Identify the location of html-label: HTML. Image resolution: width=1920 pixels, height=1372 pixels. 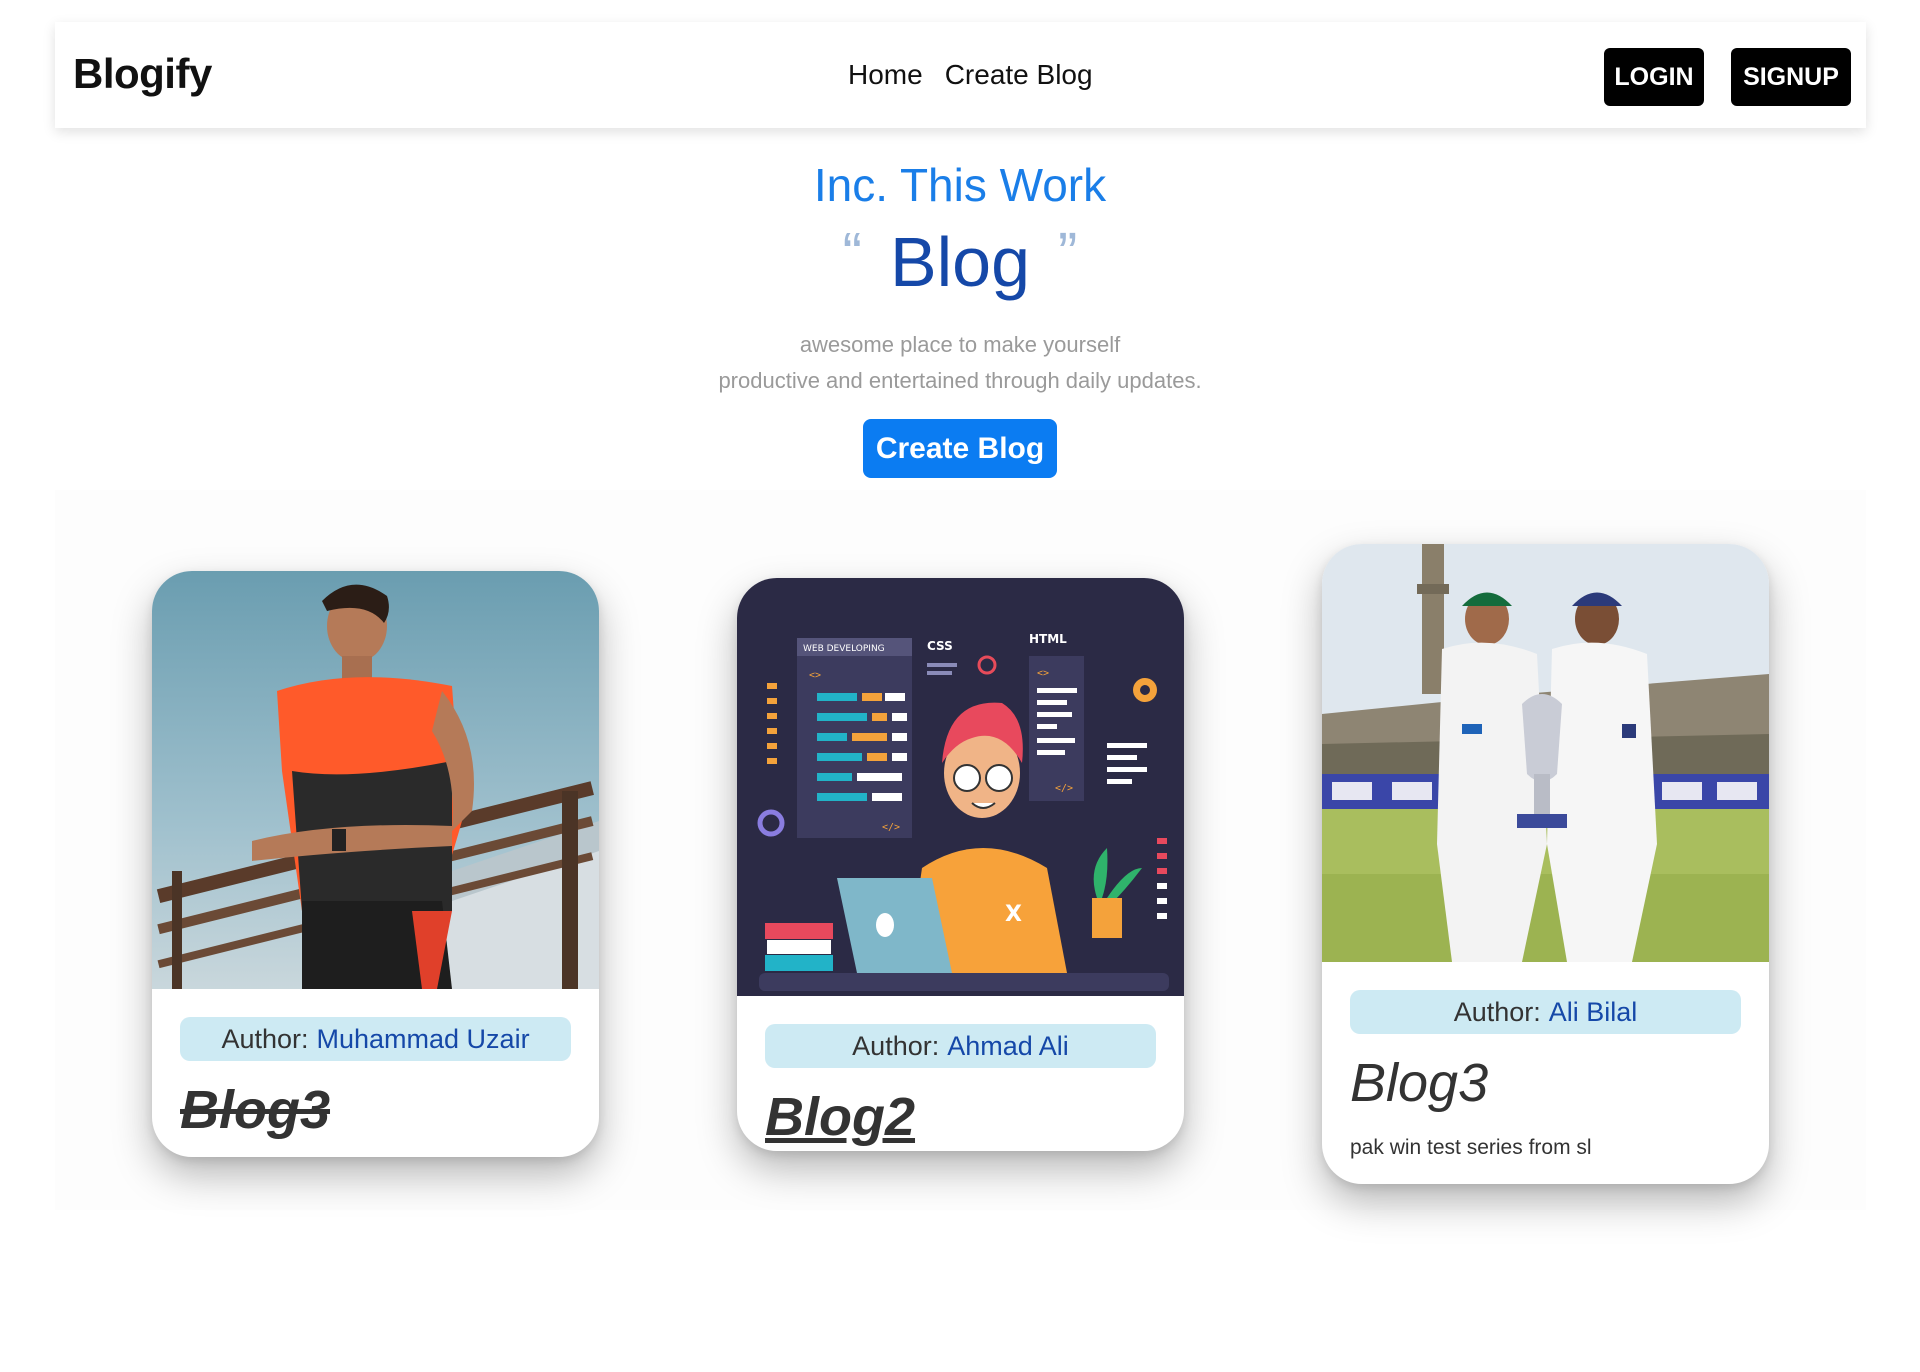
(1048, 639).